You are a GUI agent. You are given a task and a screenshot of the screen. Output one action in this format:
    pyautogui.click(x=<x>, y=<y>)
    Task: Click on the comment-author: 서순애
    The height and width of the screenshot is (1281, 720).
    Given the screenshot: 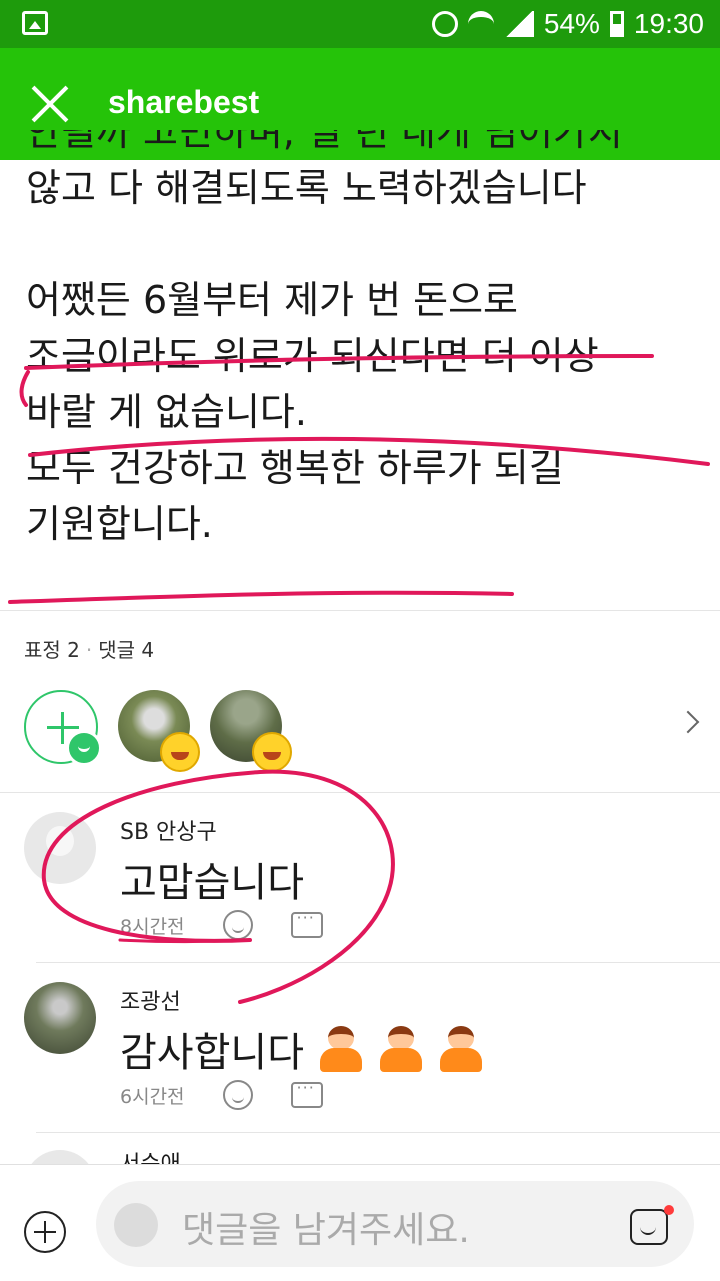 What is the action you would take?
    pyautogui.click(x=150, y=1158)
    